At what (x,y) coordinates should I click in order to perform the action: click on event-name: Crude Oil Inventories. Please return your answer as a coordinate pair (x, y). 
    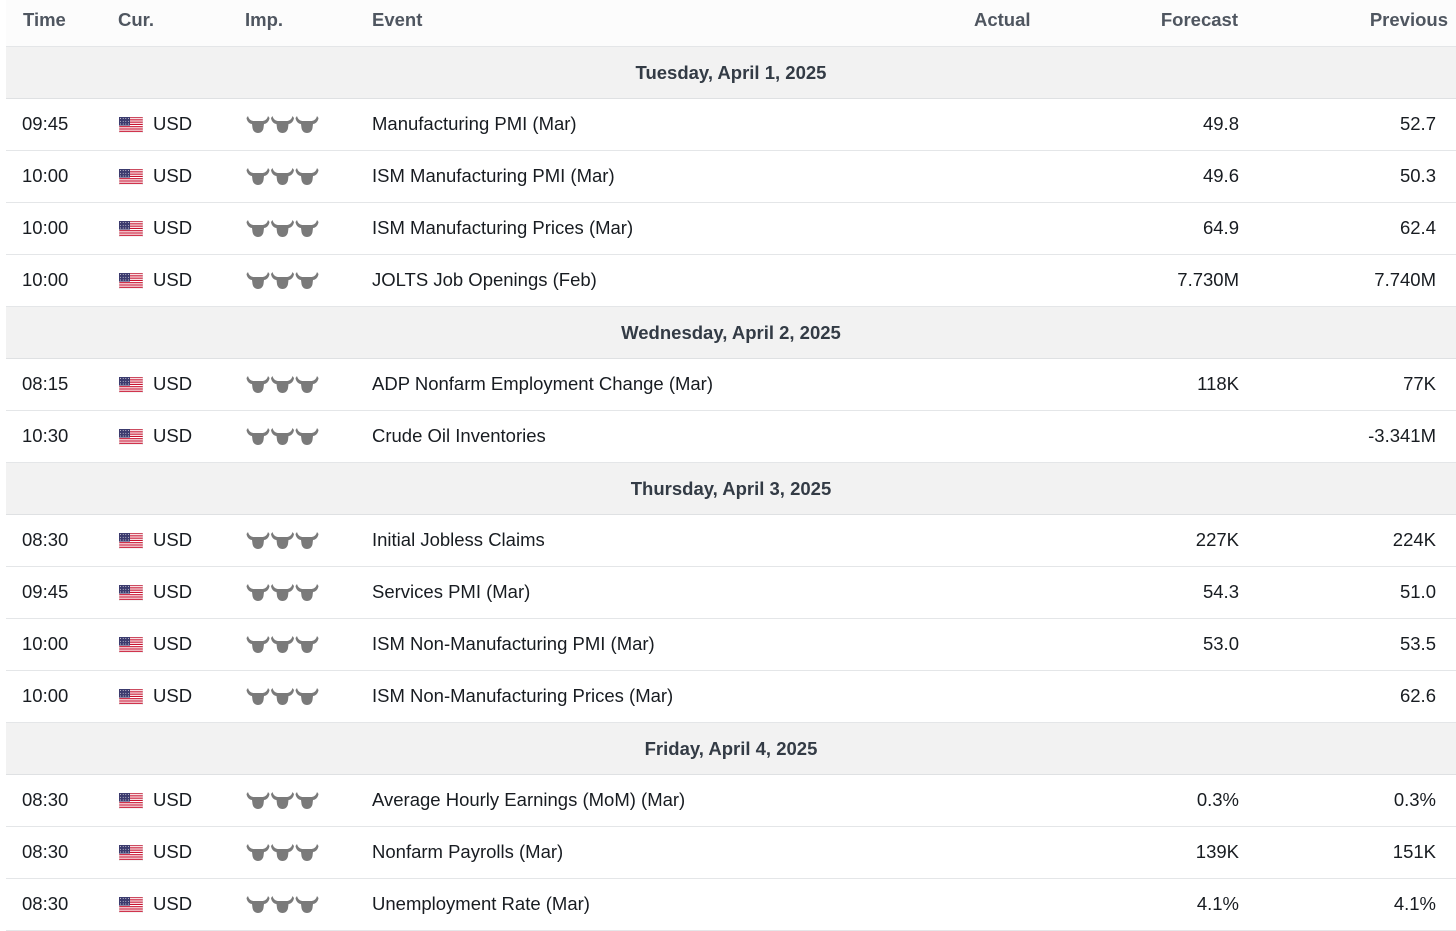
    Looking at the image, I should click on (459, 436).